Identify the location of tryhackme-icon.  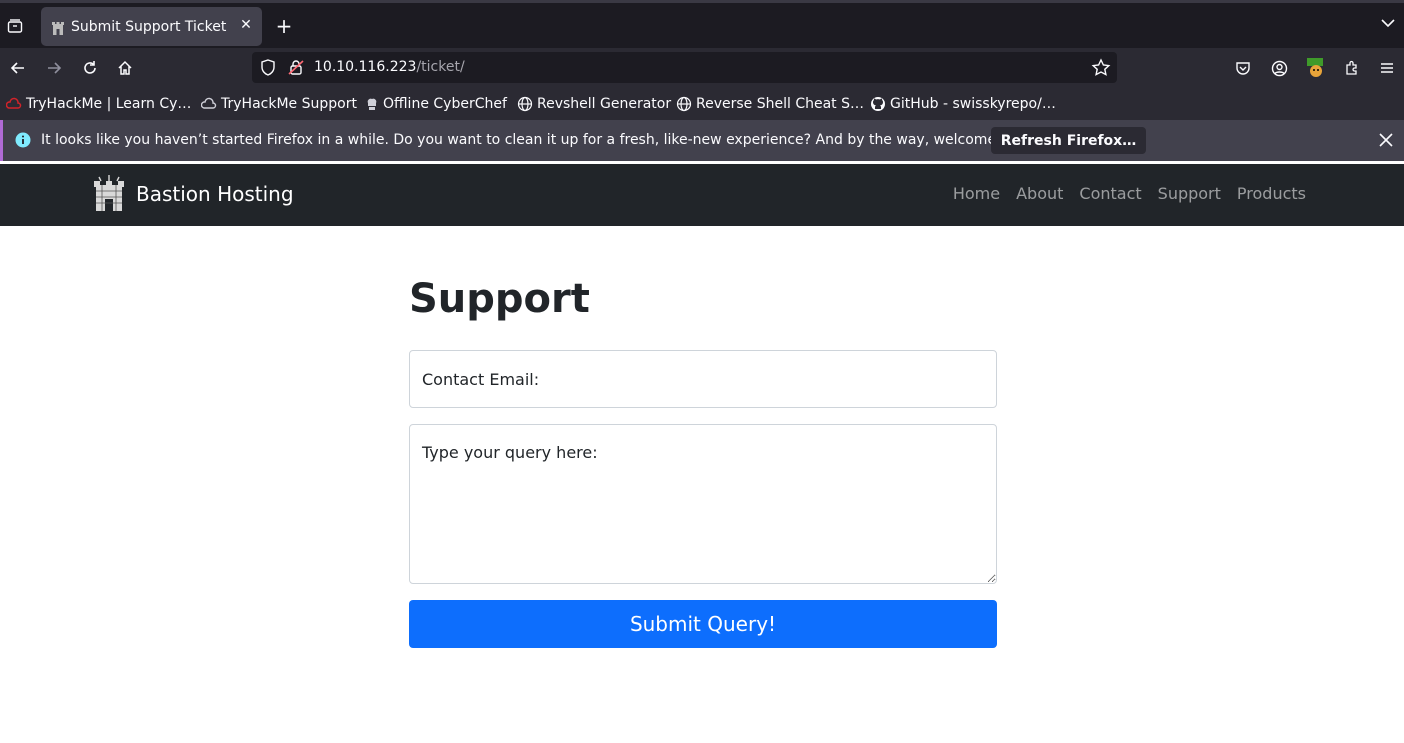
(14, 103).